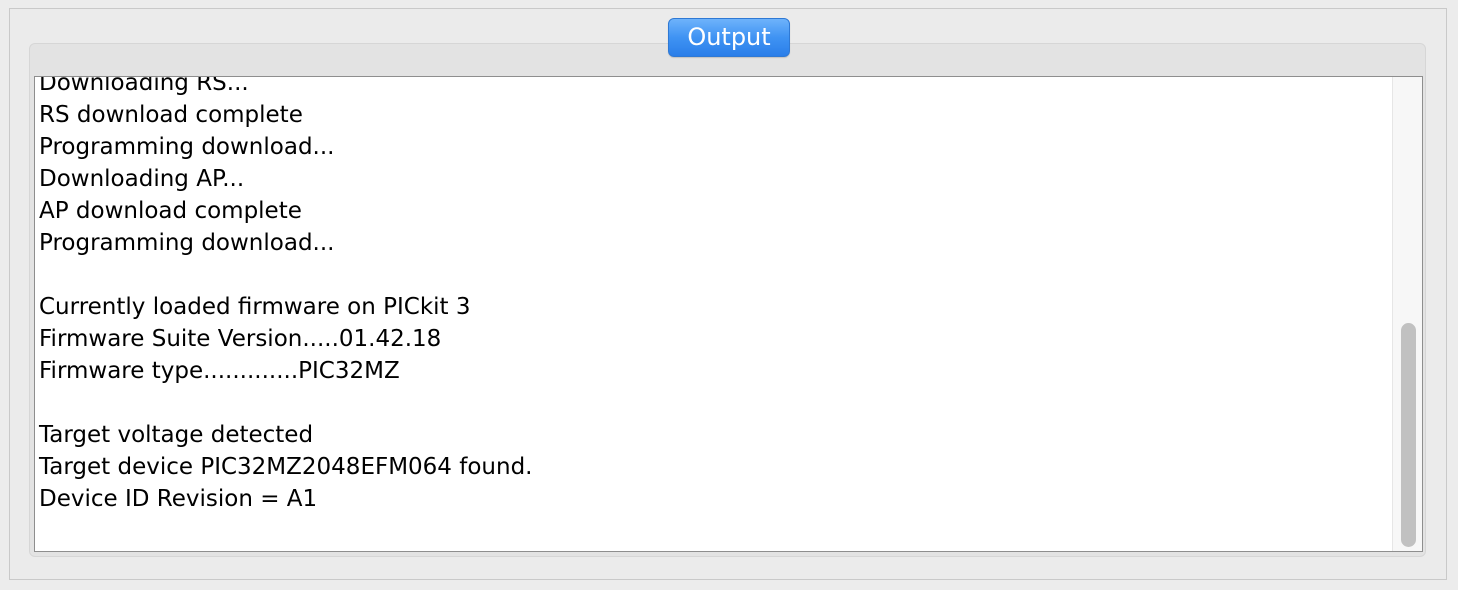  Describe the element at coordinates (240, 339) in the screenshot. I see `log-line: Firmware Suite Version.....01.42.18` at that location.